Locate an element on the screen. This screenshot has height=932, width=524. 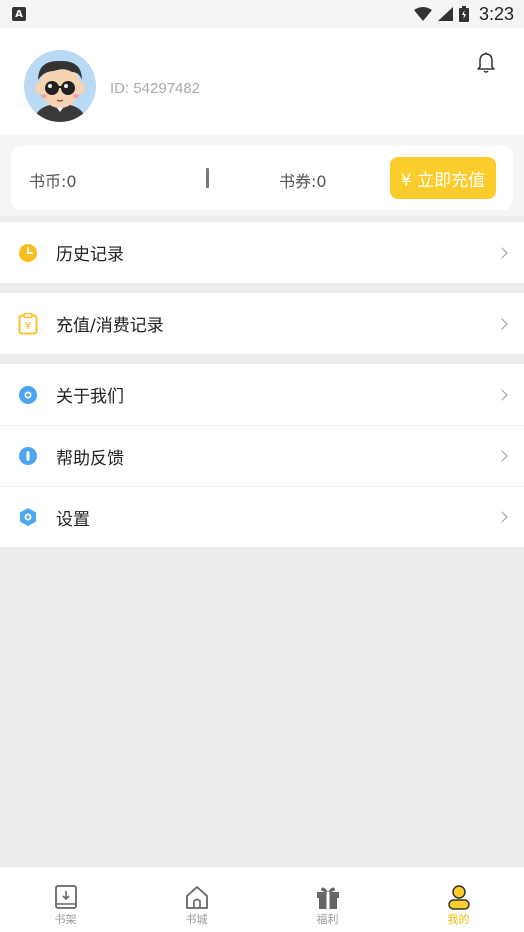
profile-header: ID: 54297482 is located at coordinates (262, 81).